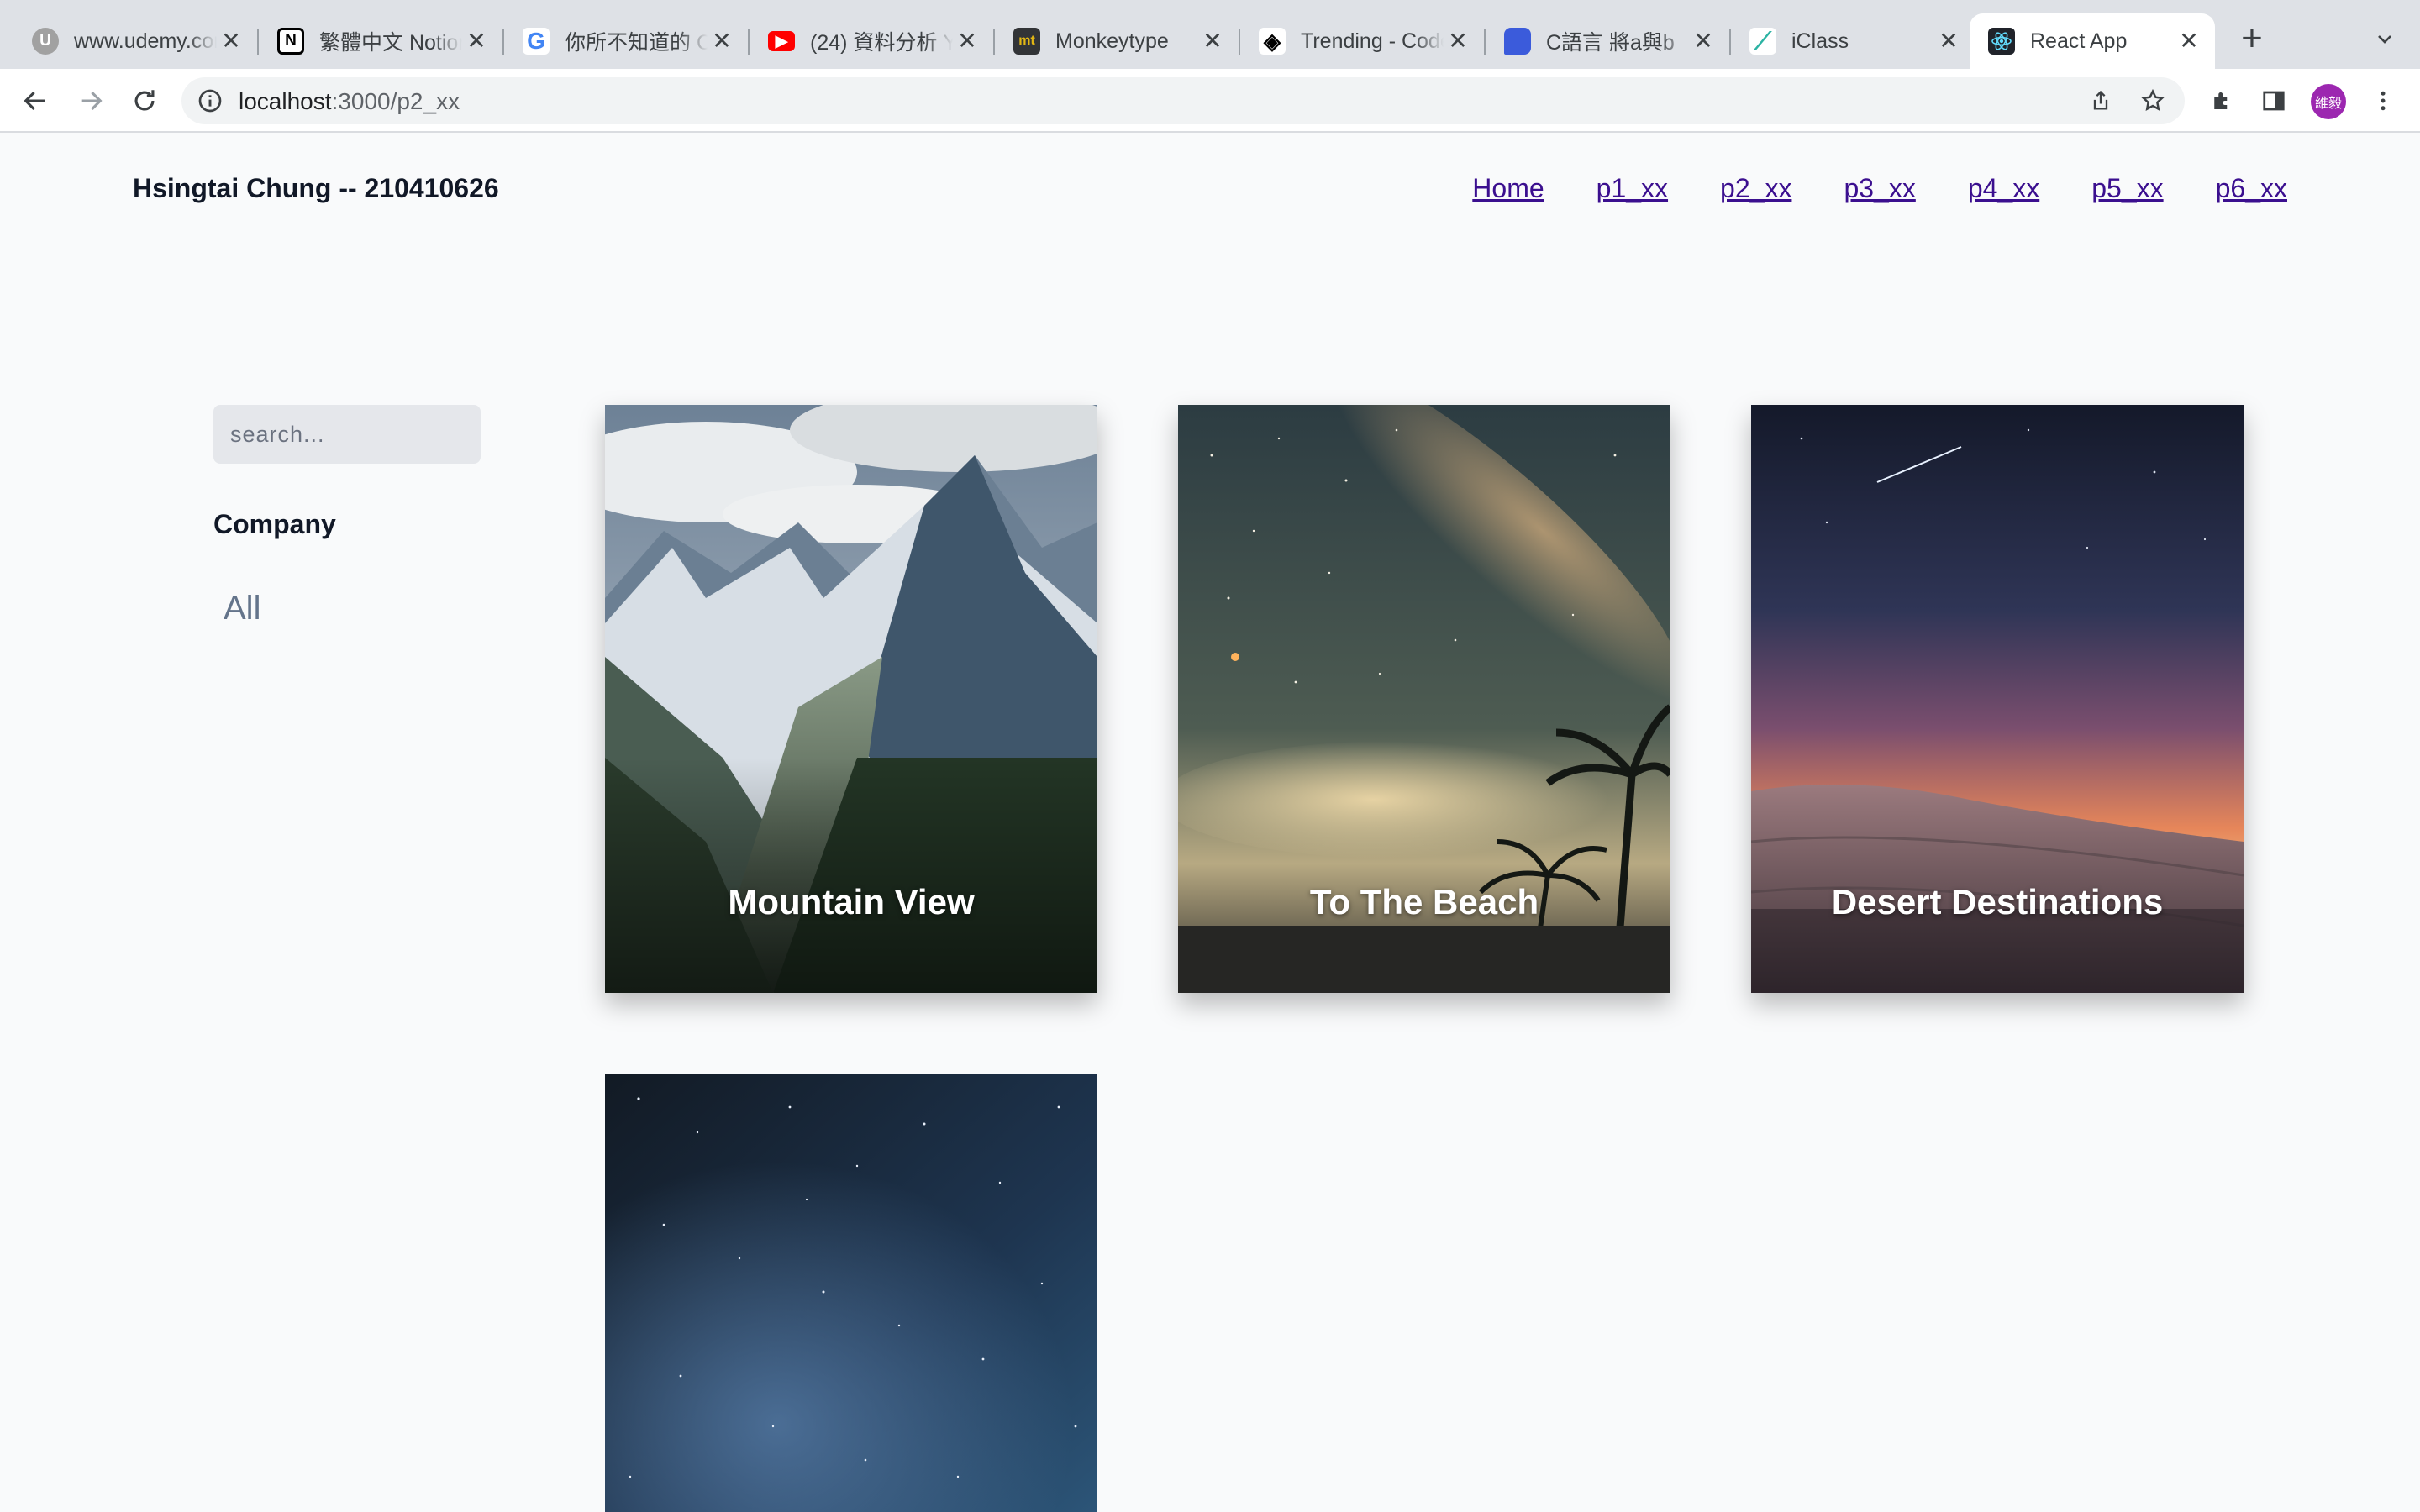 The width and height of the screenshot is (2420, 1512). I want to click on notion-icon: N, so click(291, 41).